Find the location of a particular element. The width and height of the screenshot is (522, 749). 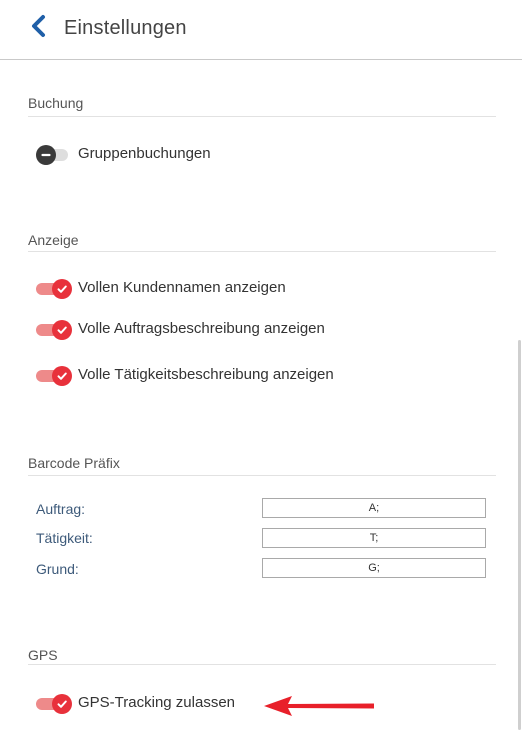

toggle-row-kundennamen: Vollen Kundennamen anzeigen is located at coordinates (161, 288).